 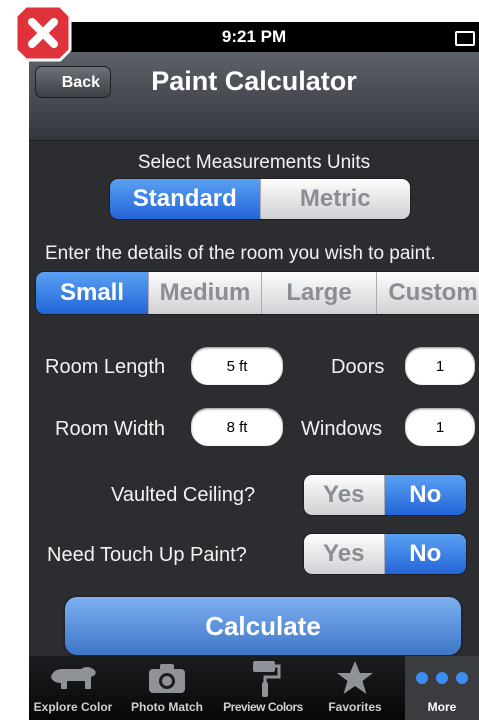 I want to click on tab-label: Preview Colors, so click(x=263, y=707).